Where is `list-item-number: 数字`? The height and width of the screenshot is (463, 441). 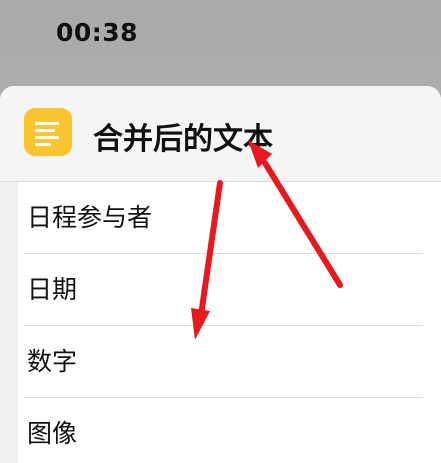 list-item-number: 数字 is located at coordinates (223, 362).